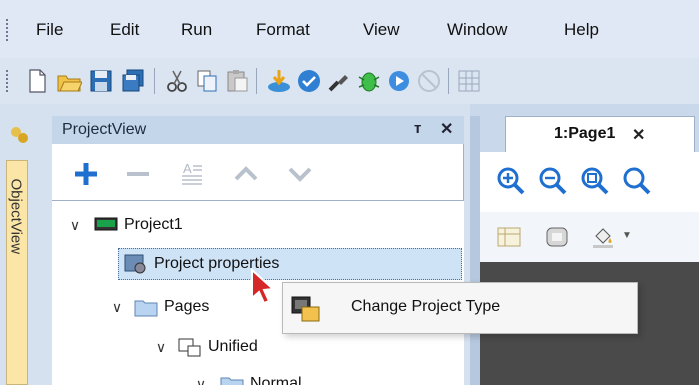 This screenshot has width=699, height=385. What do you see at coordinates (300, 174) in the screenshot?
I see `move-down-icon` at bounding box center [300, 174].